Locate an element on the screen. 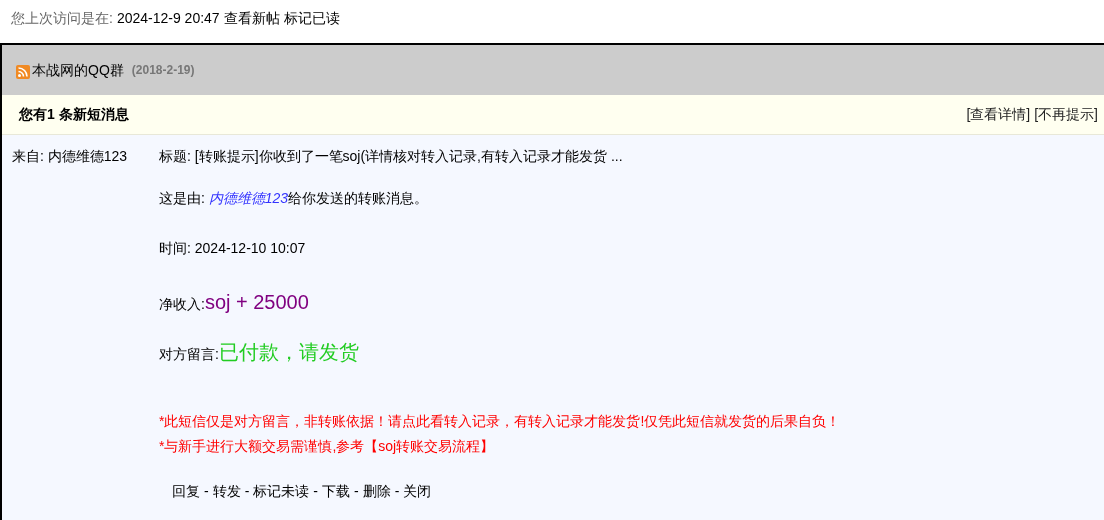 This screenshot has height=520, width=1104. announcement-title: 本战网的QQ群 is located at coordinates (78, 70).